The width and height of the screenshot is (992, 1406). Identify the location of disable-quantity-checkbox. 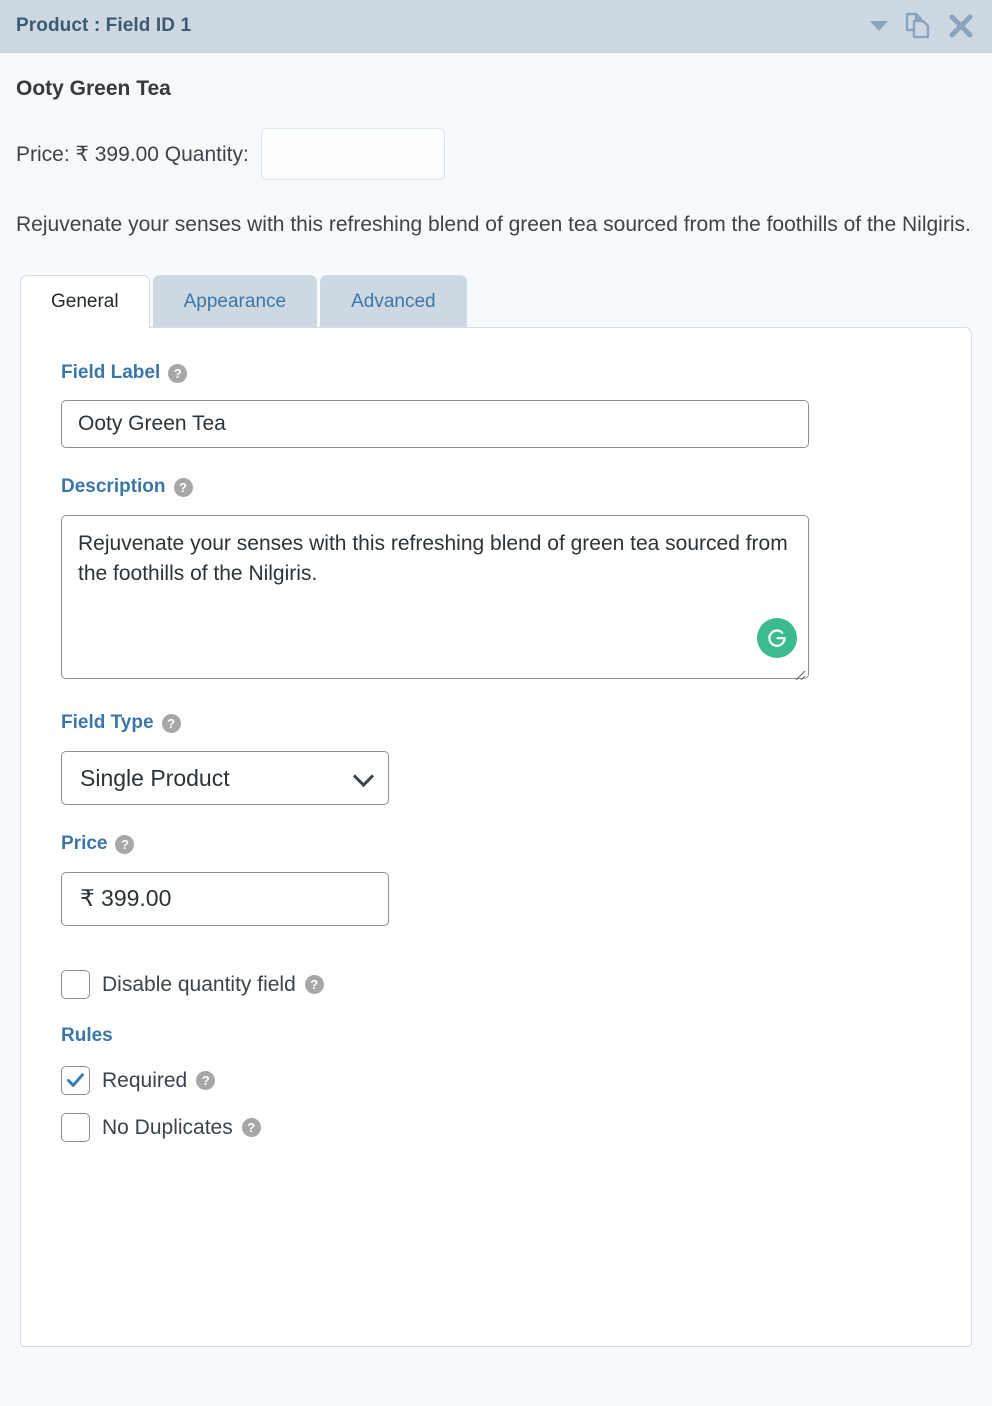
(75, 984).